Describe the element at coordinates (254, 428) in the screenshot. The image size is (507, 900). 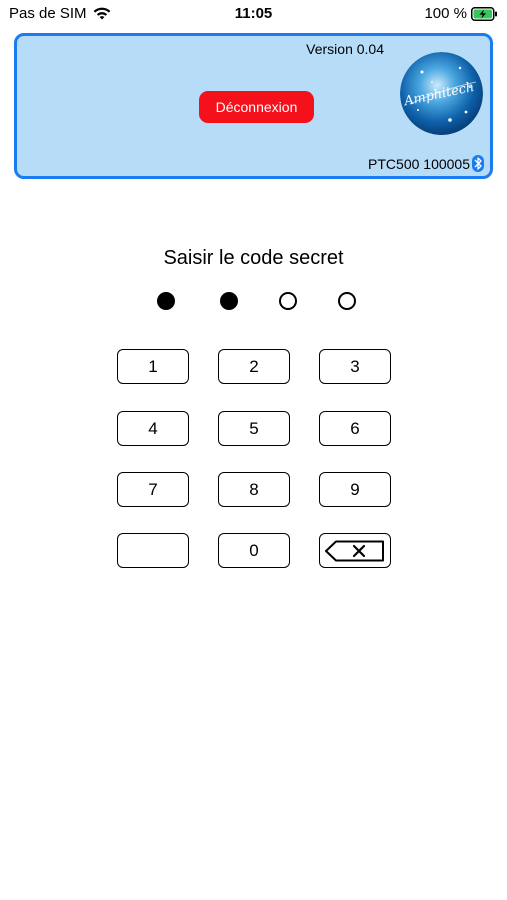
I see `key-5: 5` at that location.